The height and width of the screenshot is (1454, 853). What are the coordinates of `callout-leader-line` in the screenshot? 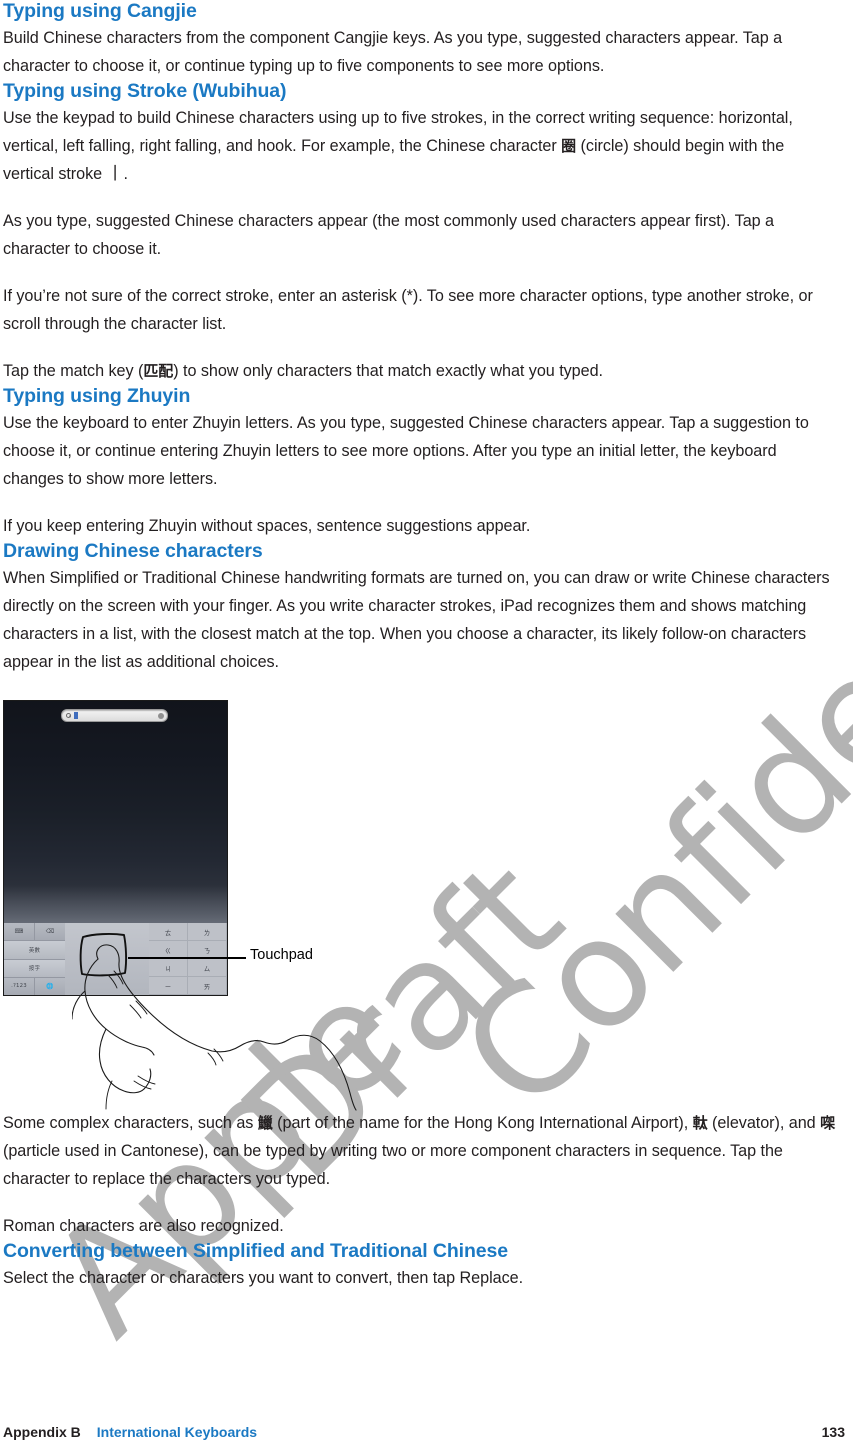 It's located at (187, 958).